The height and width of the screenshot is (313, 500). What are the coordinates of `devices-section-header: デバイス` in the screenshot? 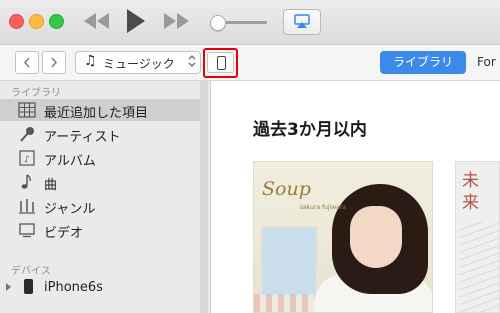 It's located at (31, 271).